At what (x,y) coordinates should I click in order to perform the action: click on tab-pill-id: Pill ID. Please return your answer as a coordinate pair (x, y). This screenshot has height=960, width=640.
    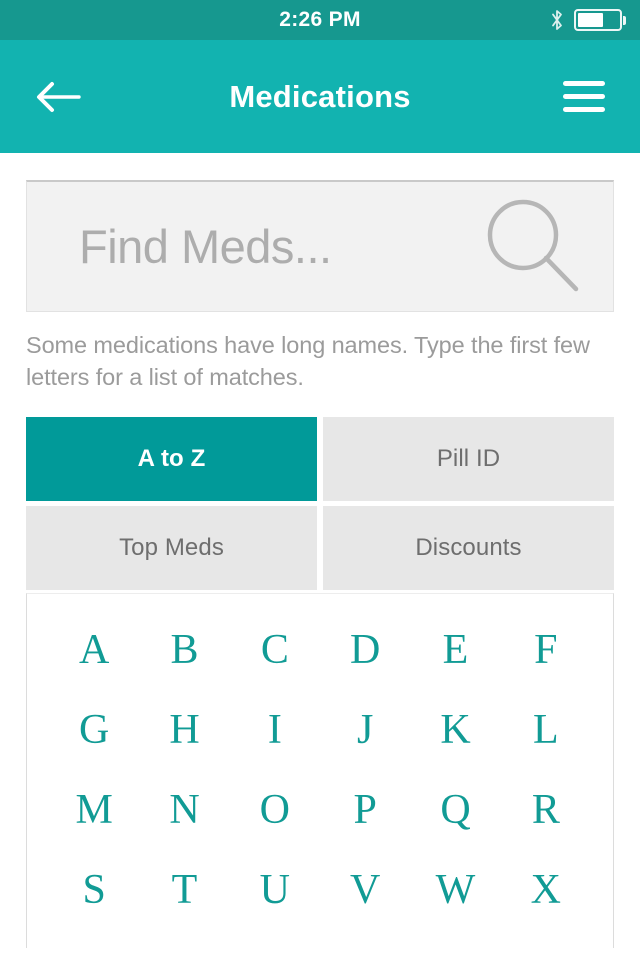
    Looking at the image, I should click on (468, 458).